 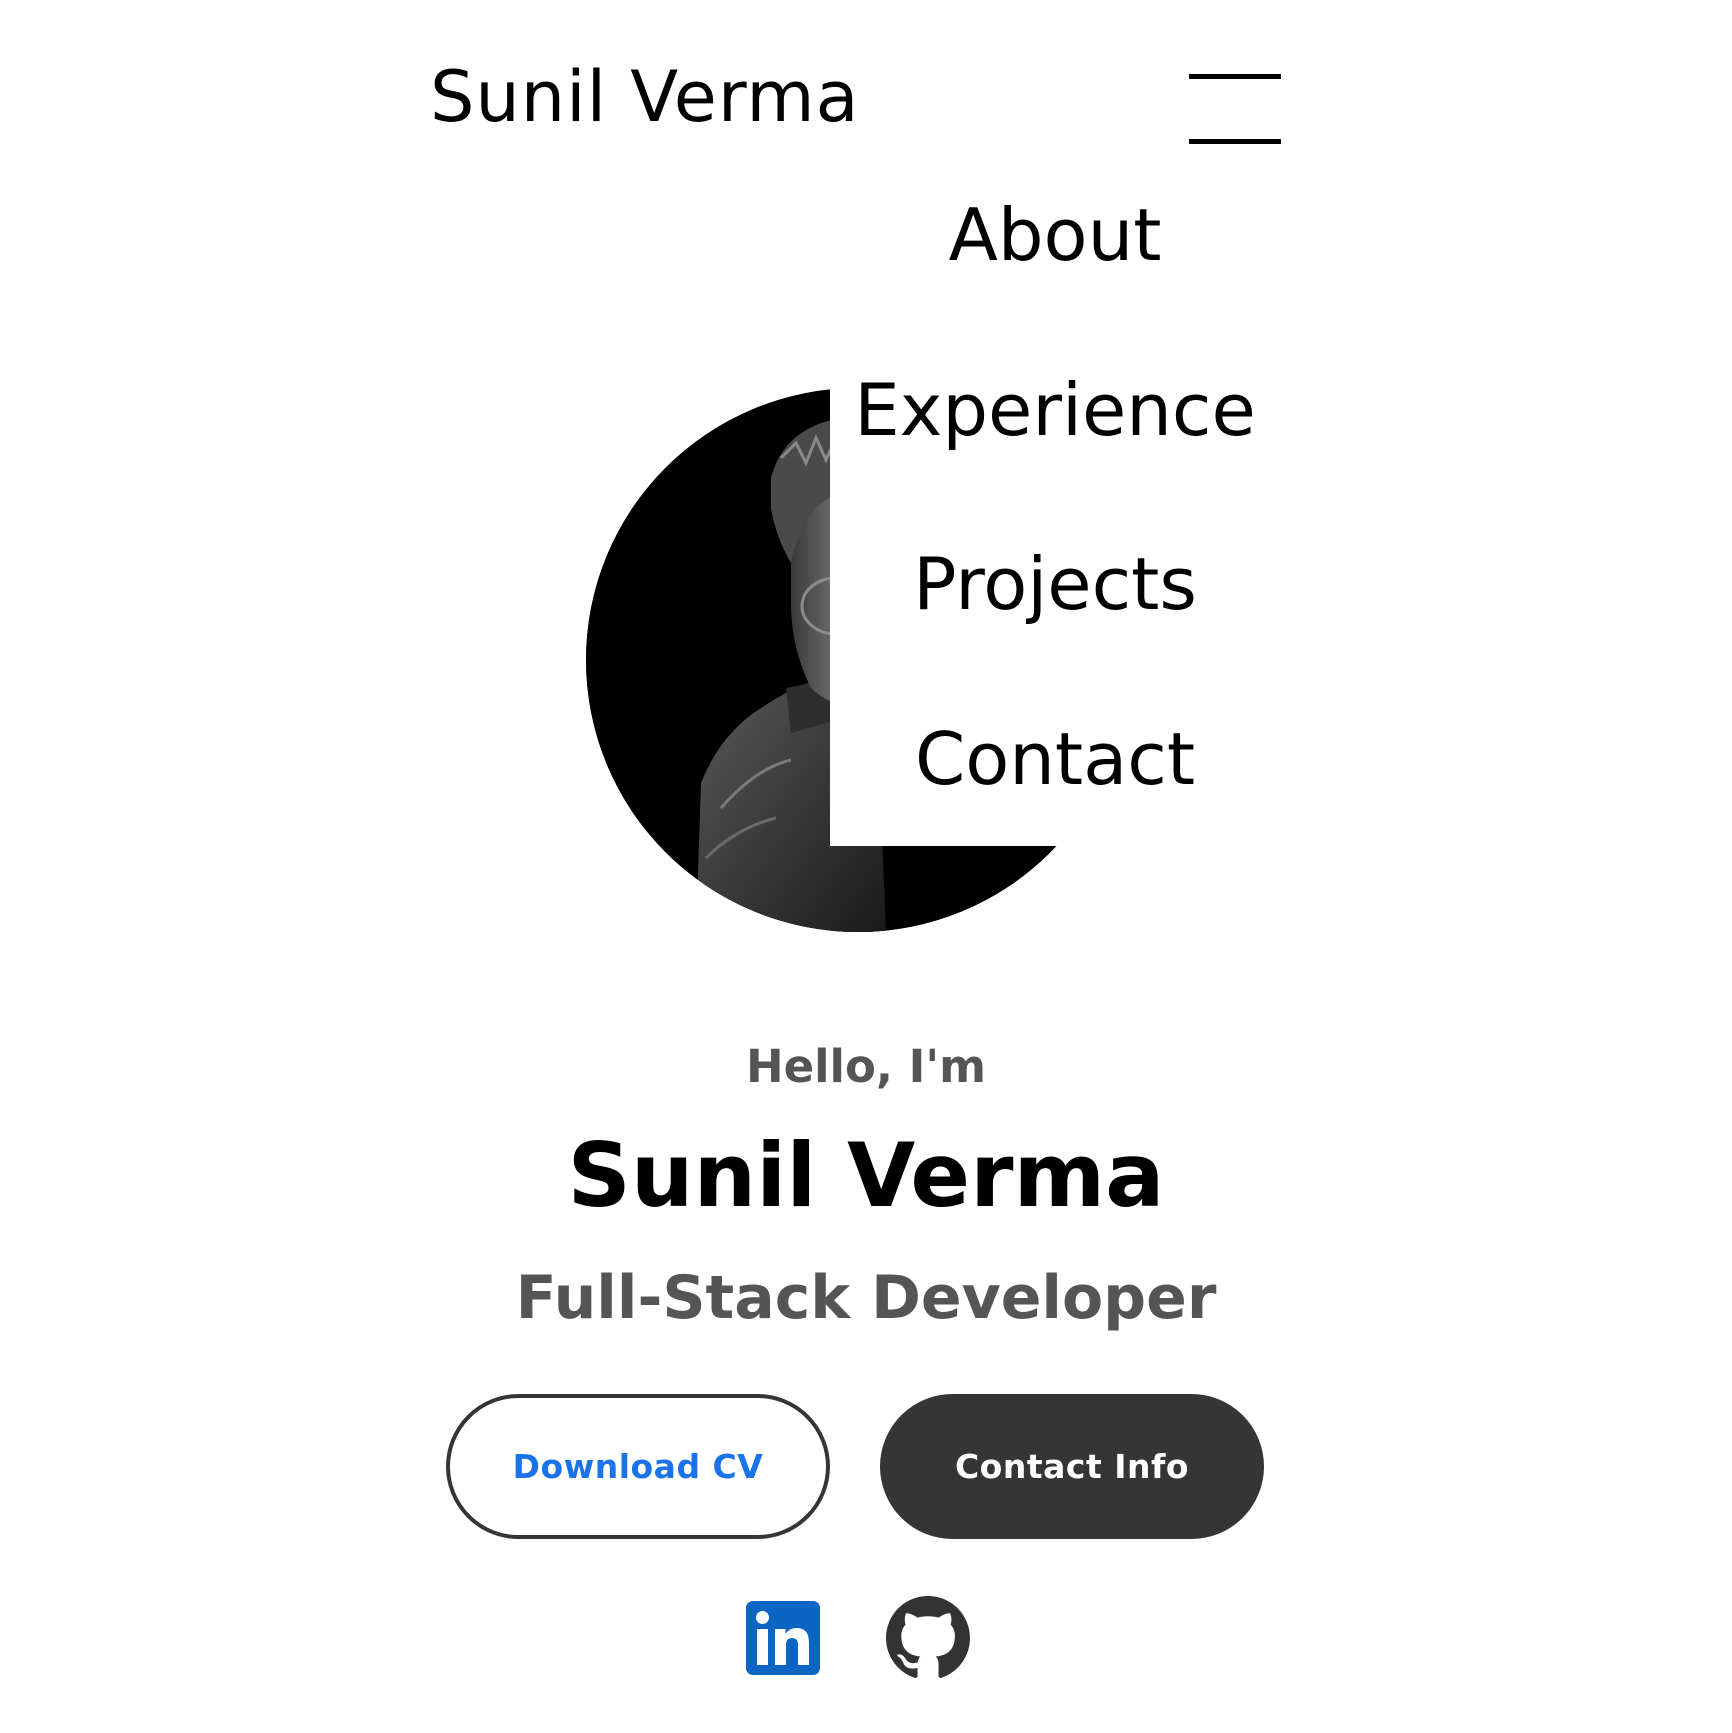 I want to click on github-icon, so click(x=928, y=1638).